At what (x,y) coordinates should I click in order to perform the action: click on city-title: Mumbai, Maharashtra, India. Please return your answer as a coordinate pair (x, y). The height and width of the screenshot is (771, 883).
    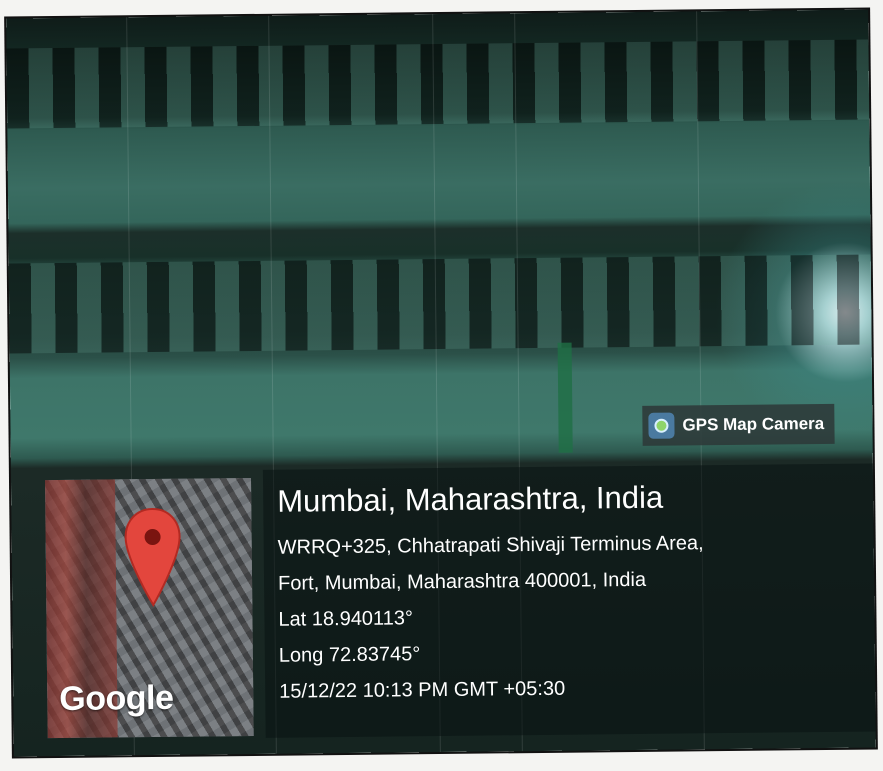
    Looking at the image, I should click on (470, 499).